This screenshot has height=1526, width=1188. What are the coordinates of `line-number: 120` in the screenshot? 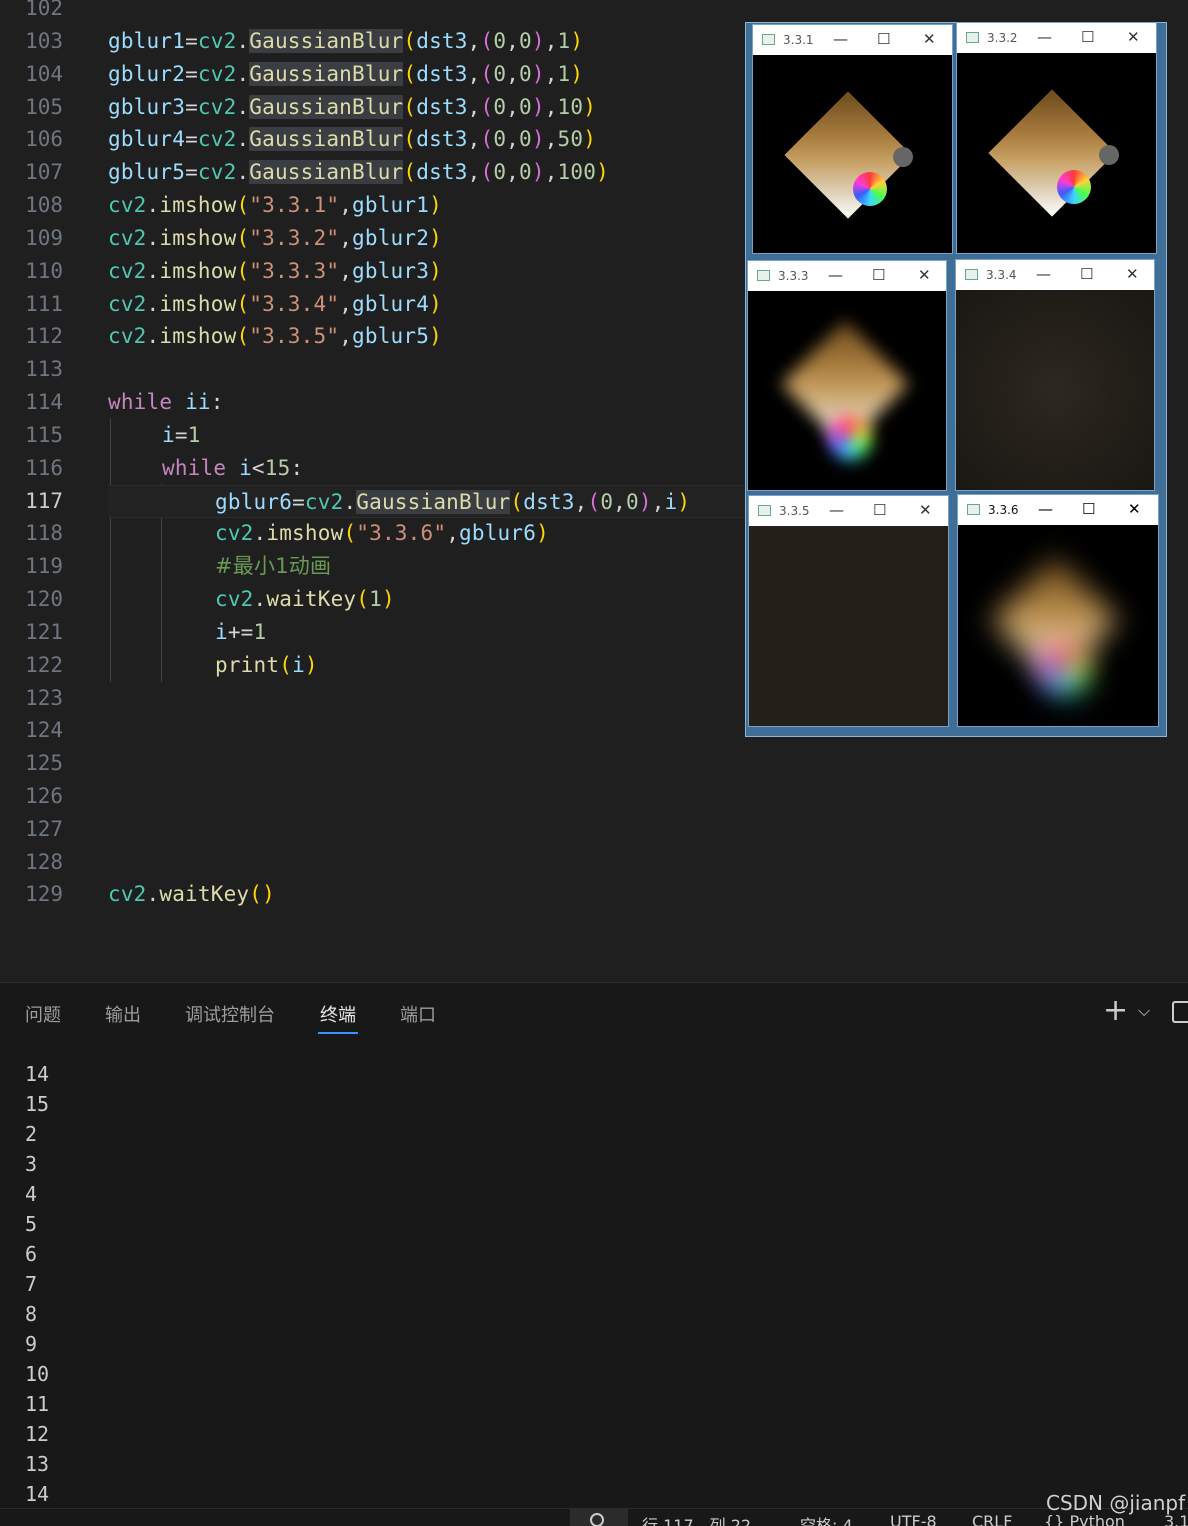 It's located at (44, 599).